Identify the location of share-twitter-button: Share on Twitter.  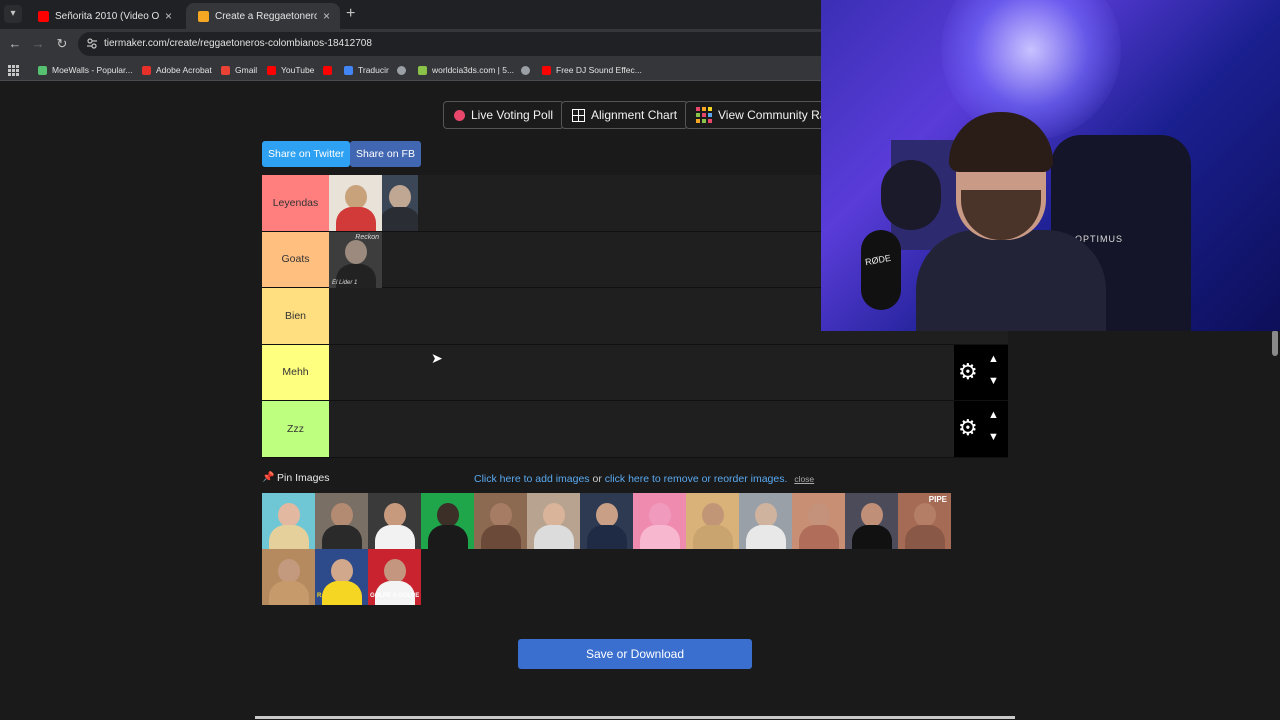
(306, 154).